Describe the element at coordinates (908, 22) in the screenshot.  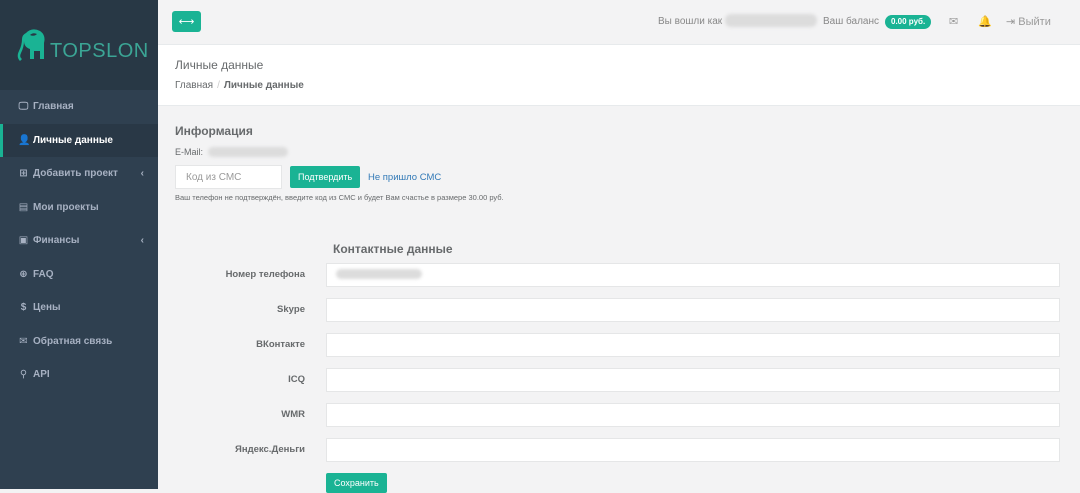
I see `balance-badge: 0.00 руб.` at that location.